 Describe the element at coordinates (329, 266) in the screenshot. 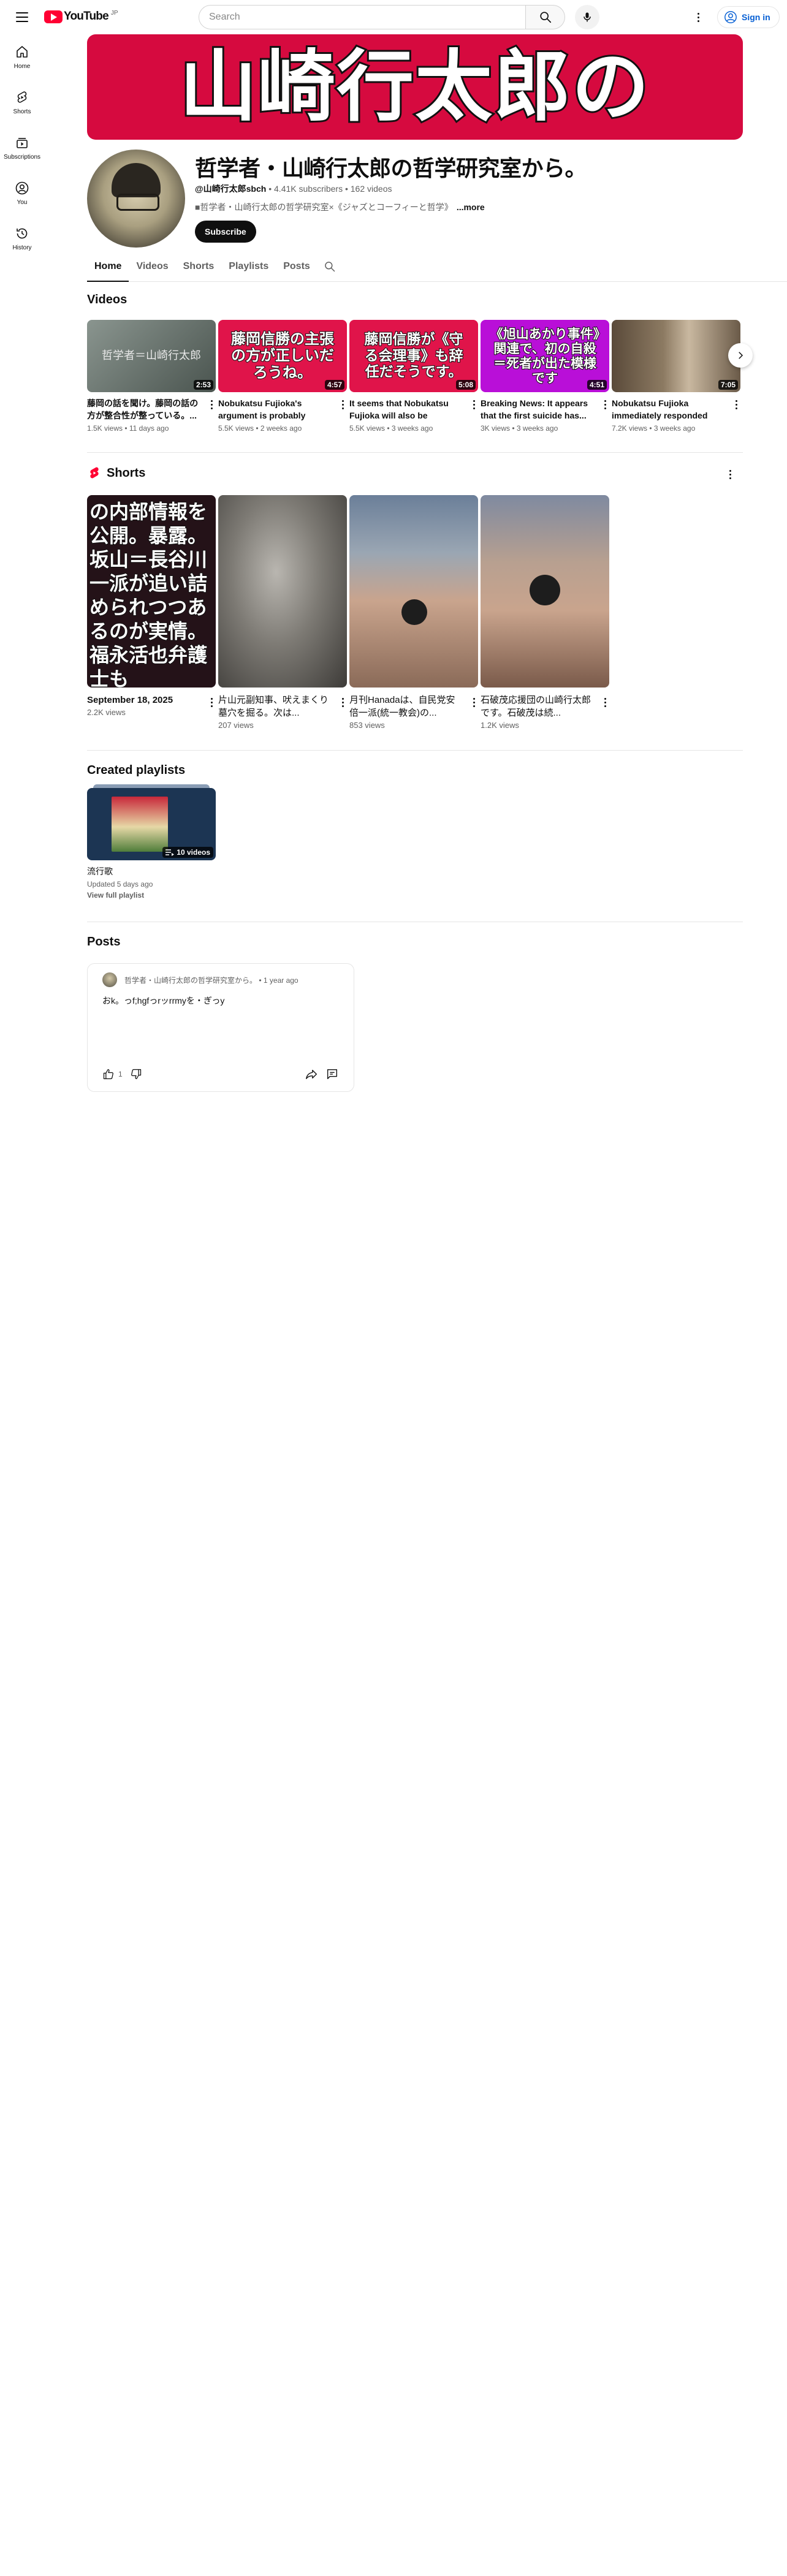

I see `channel-search-button` at that location.